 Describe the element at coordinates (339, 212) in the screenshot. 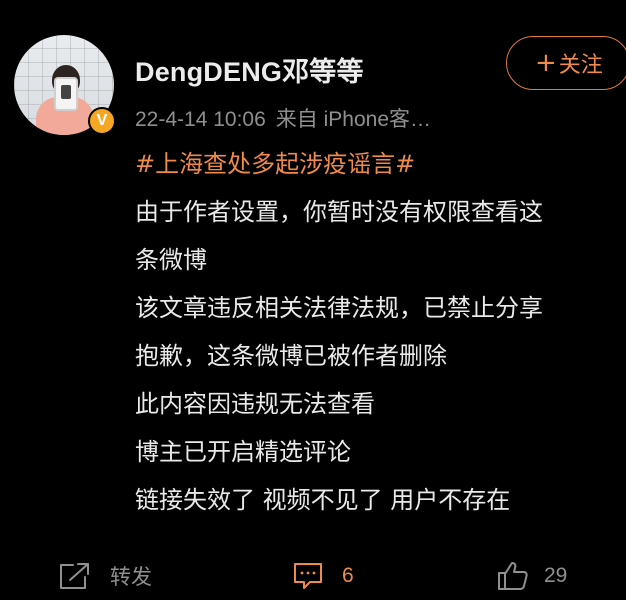

I see `content-line: 由于作者设置，你暂时没有权限查看这` at that location.